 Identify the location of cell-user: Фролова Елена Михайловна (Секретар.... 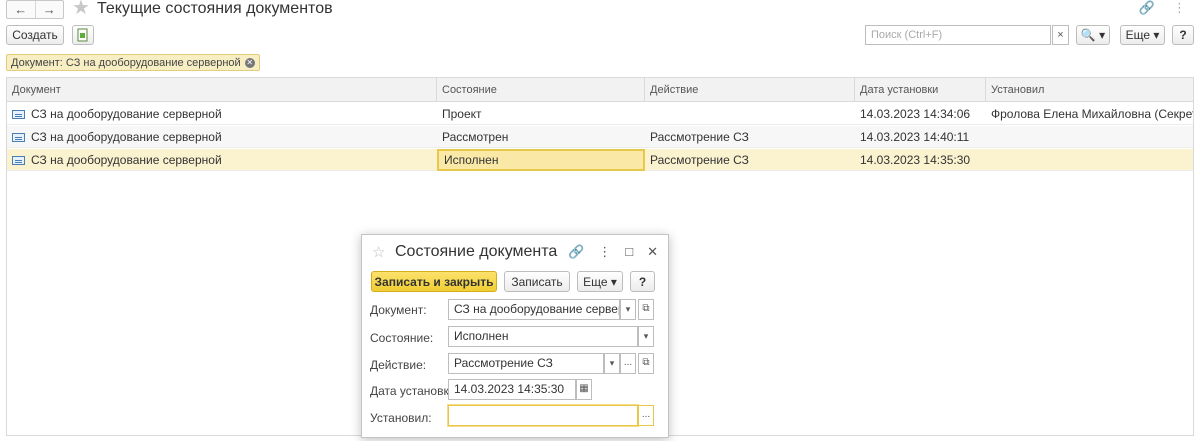
(1092, 114).